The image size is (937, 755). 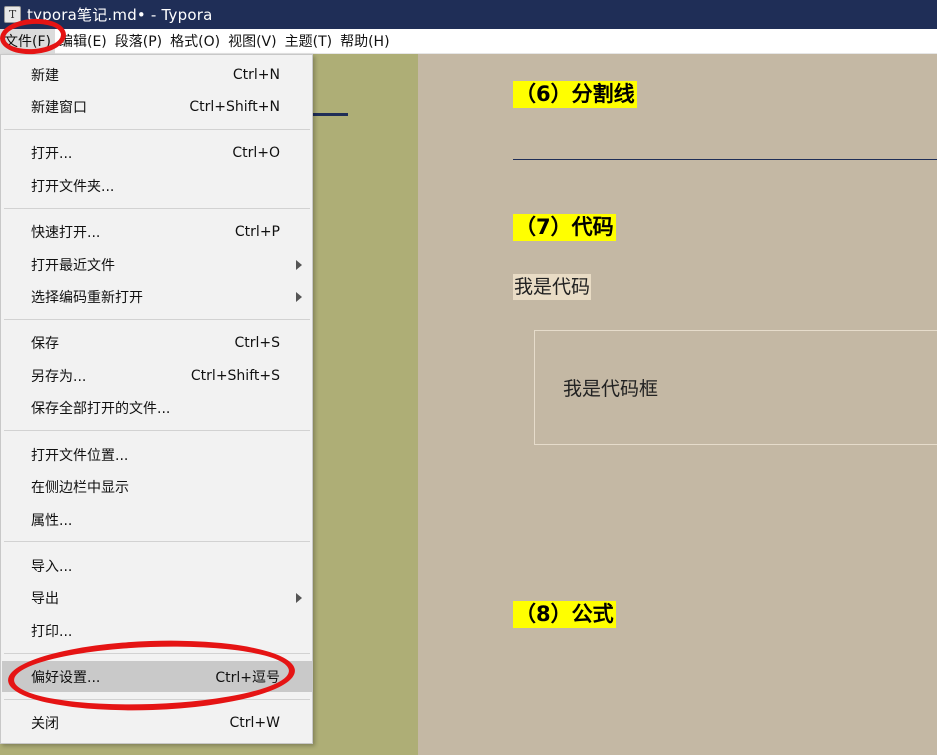 I want to click on menu-item-shortcut: Ctrl+O, so click(x=256, y=152).